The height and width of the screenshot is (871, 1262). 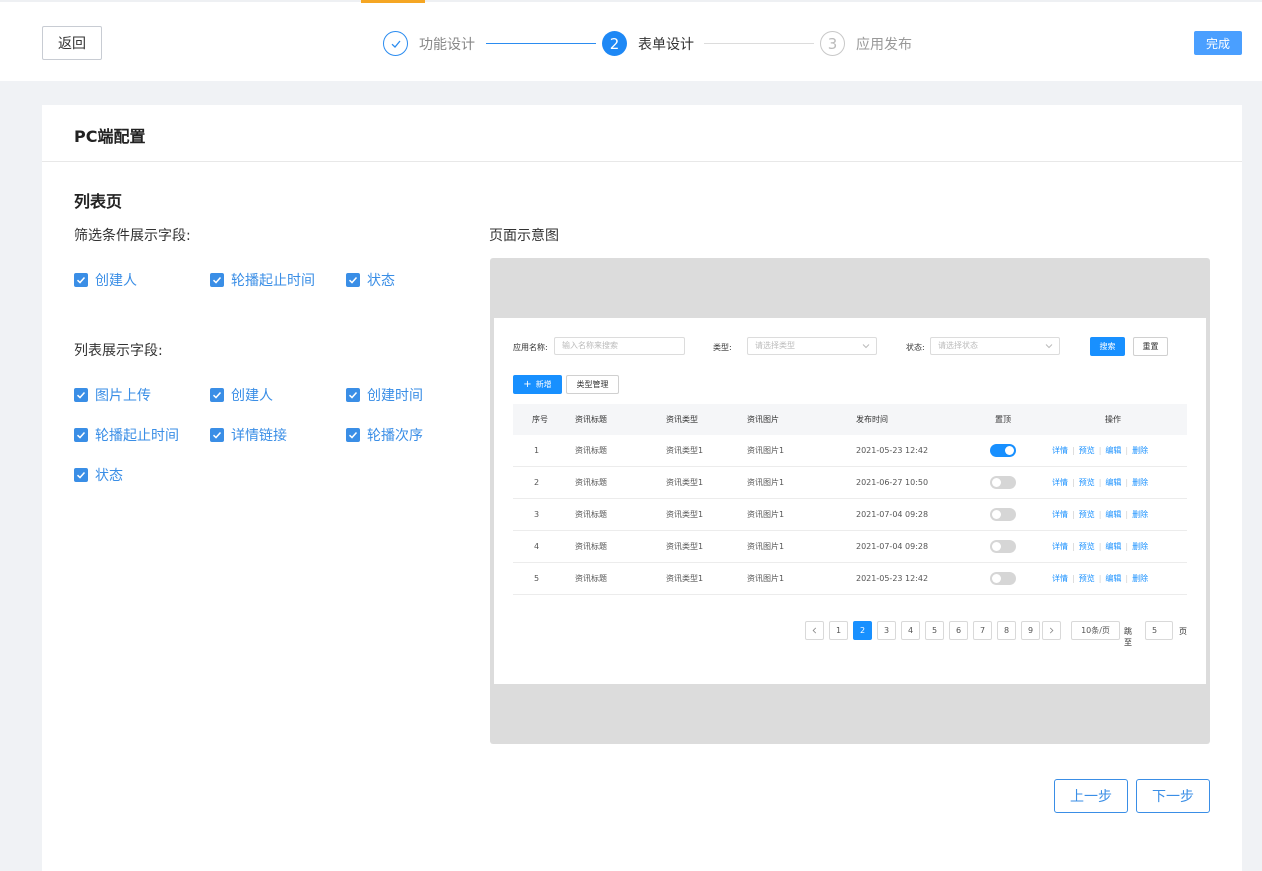 What do you see at coordinates (1006, 630) in the screenshot?
I see `pv-page-item: 8` at bounding box center [1006, 630].